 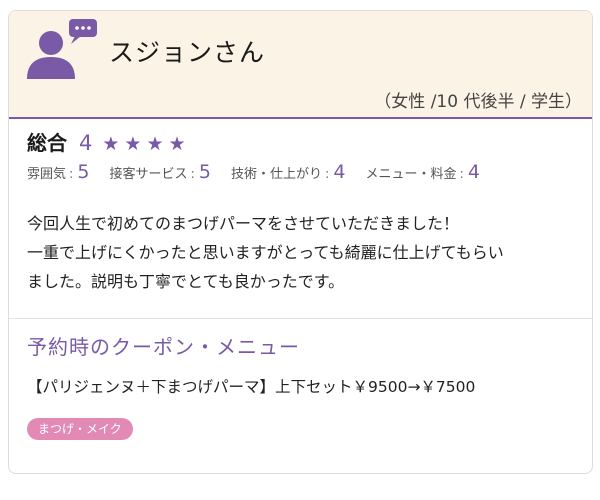 What do you see at coordinates (62, 49) in the screenshot?
I see `user-avatar-icon` at bounding box center [62, 49].